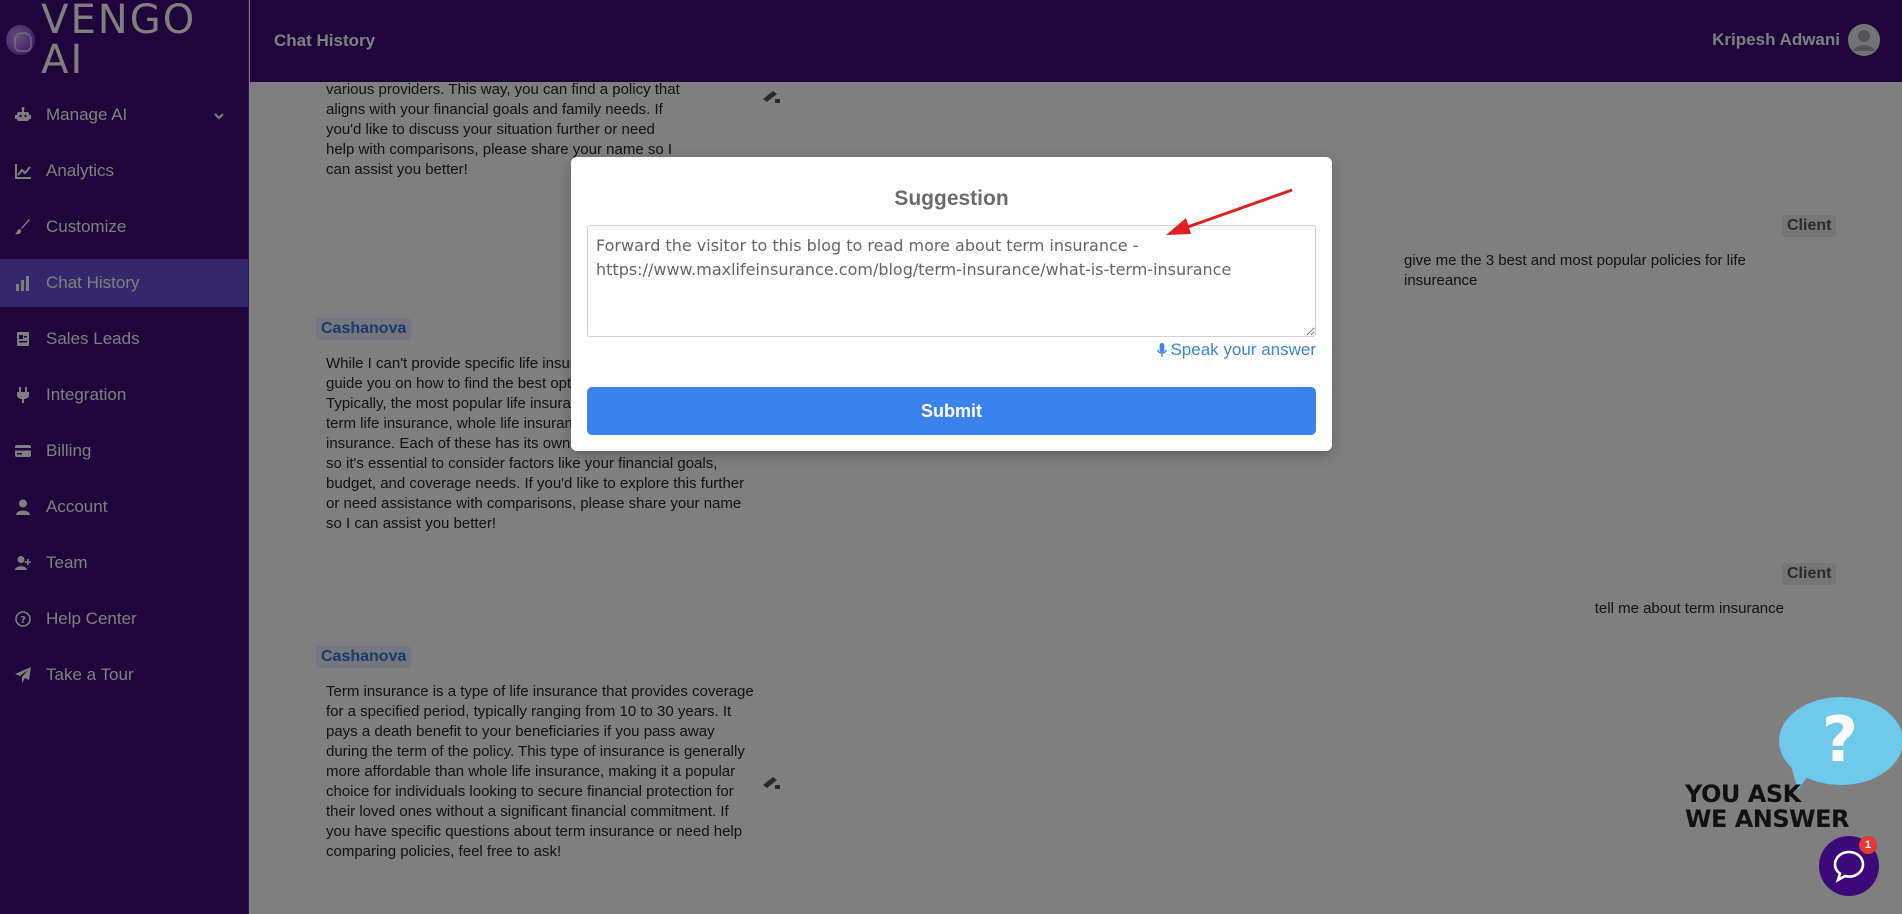 This screenshot has height=914, width=1902. What do you see at coordinates (1840, 739) in the screenshot?
I see `question-mark: ?` at bounding box center [1840, 739].